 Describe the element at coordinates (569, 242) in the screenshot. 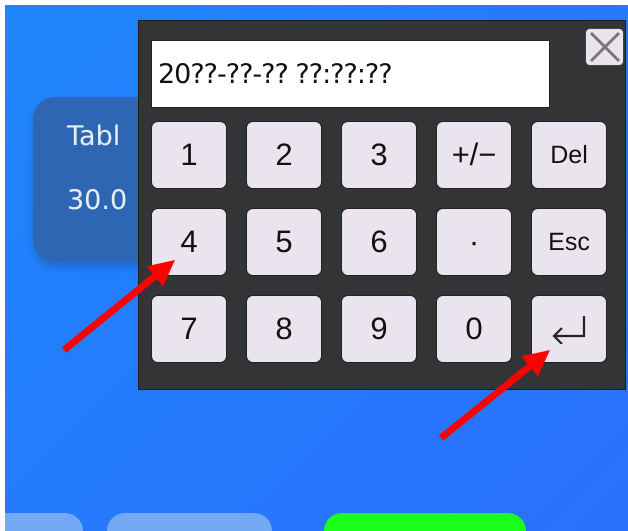

I see `key-button: Esc` at that location.